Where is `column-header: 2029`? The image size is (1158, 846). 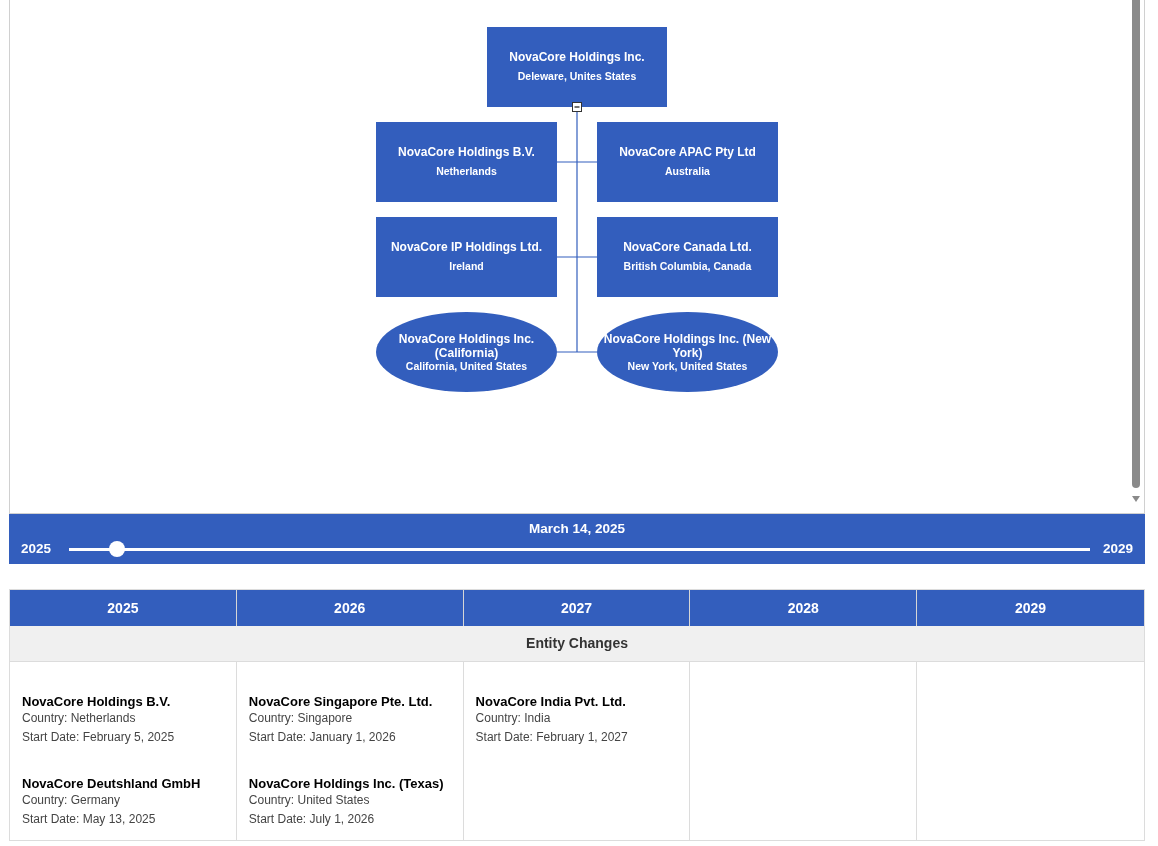
column-header: 2029 is located at coordinates (1030, 608).